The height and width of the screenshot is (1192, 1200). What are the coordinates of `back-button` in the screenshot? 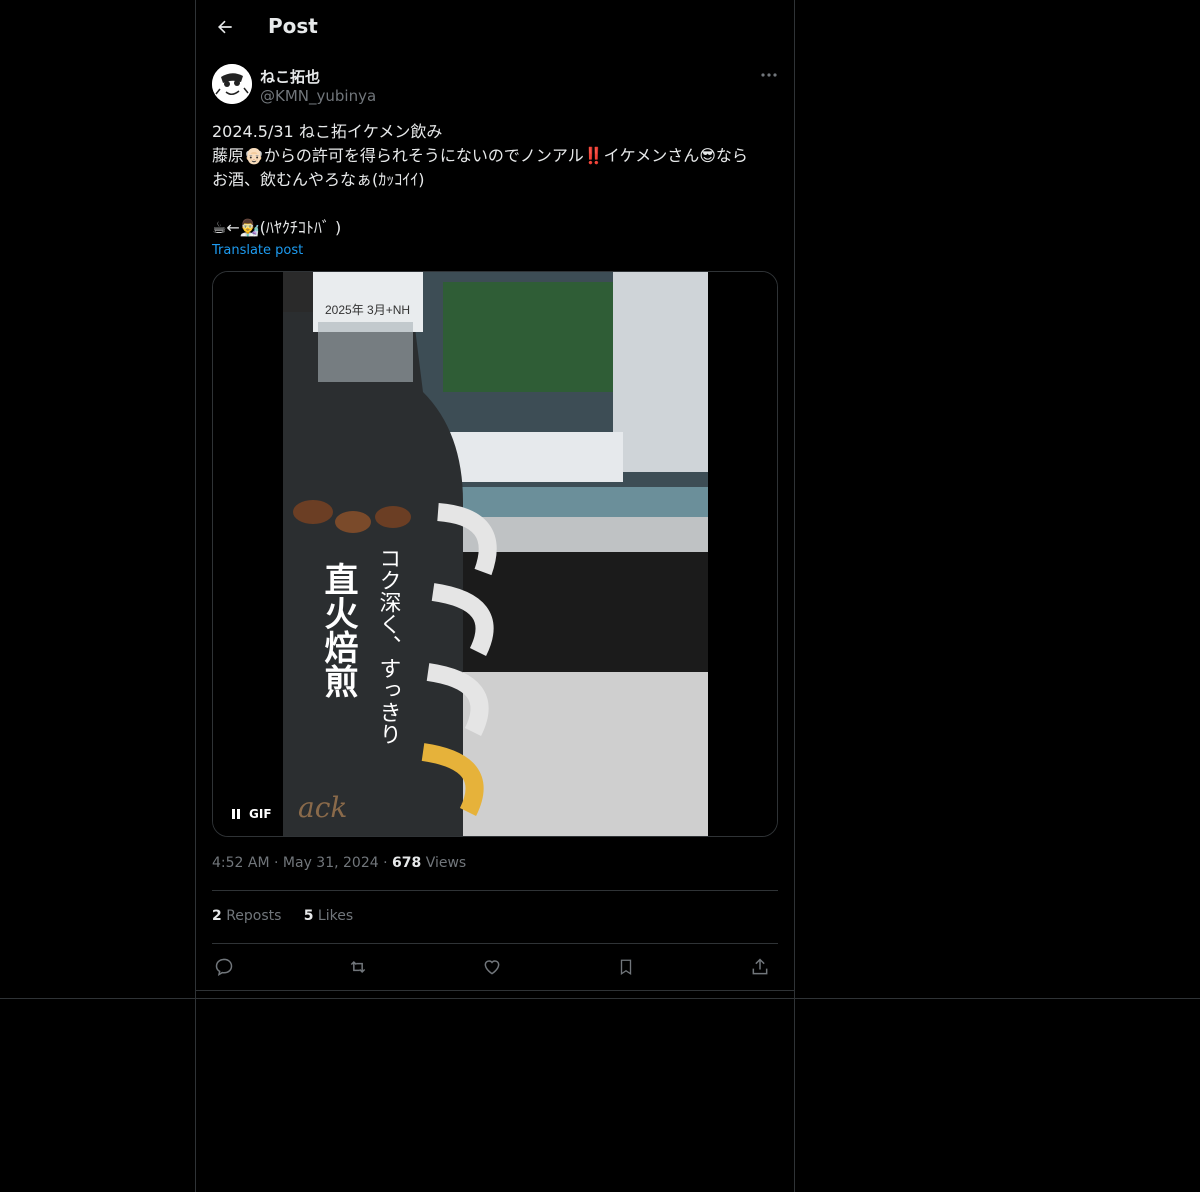 It's located at (225, 27).